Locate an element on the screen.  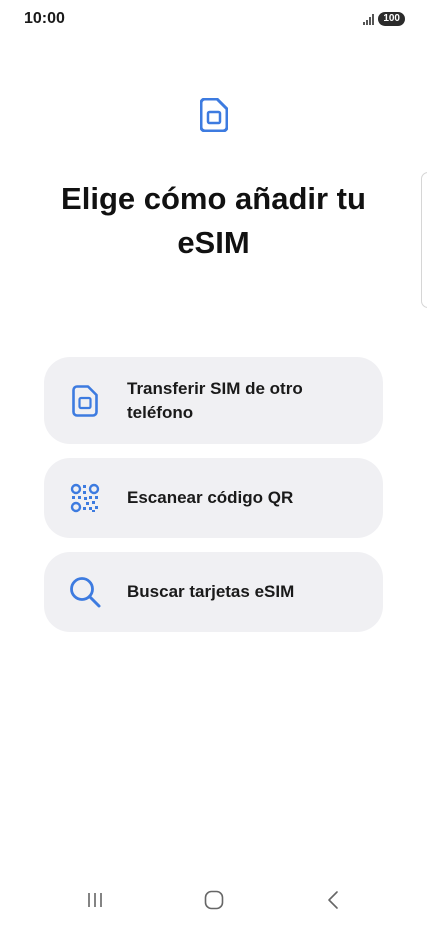
navigation-bar is located at coordinates (213, 903).